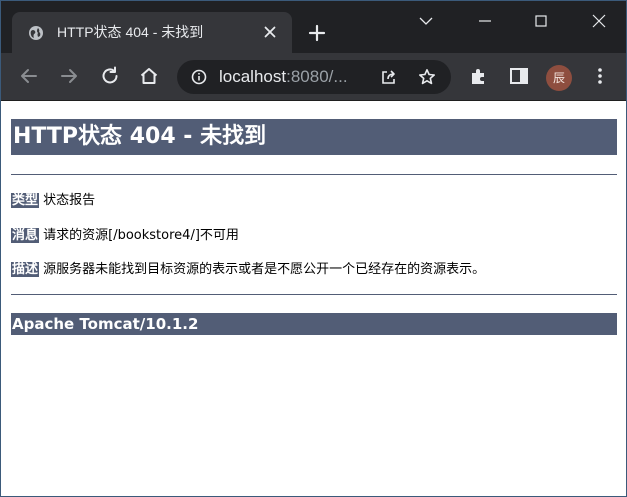  Describe the element at coordinates (541, 21) in the screenshot. I see `maximize-icon` at that location.